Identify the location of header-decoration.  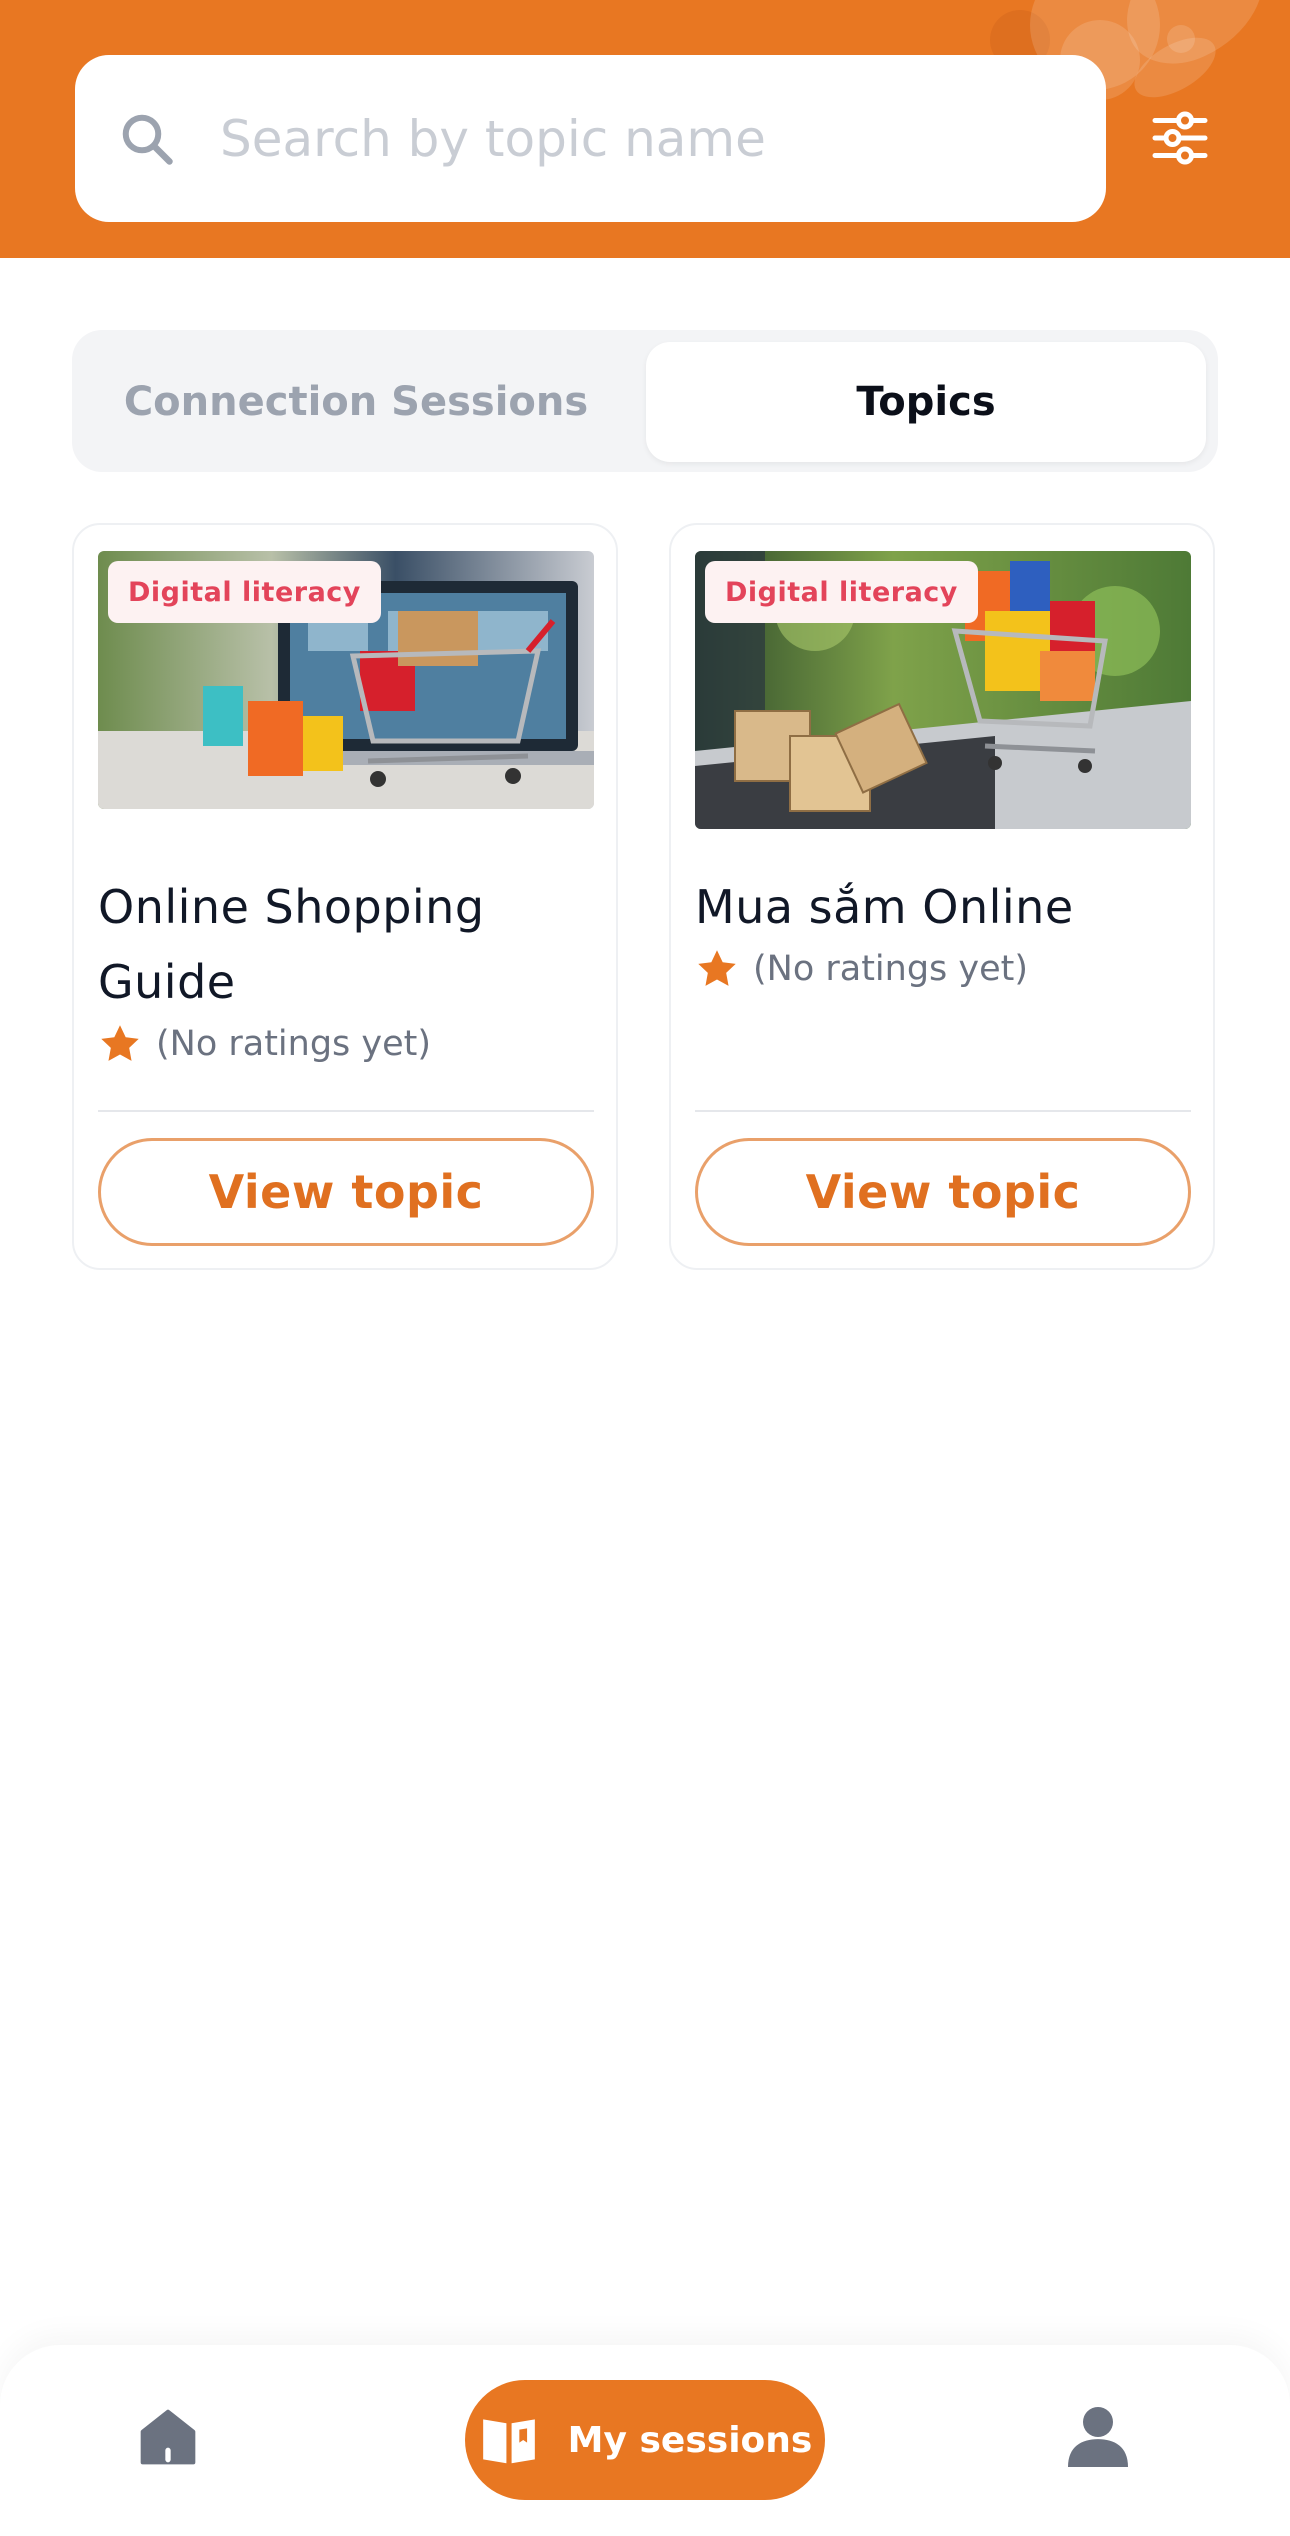
(1181, 39).